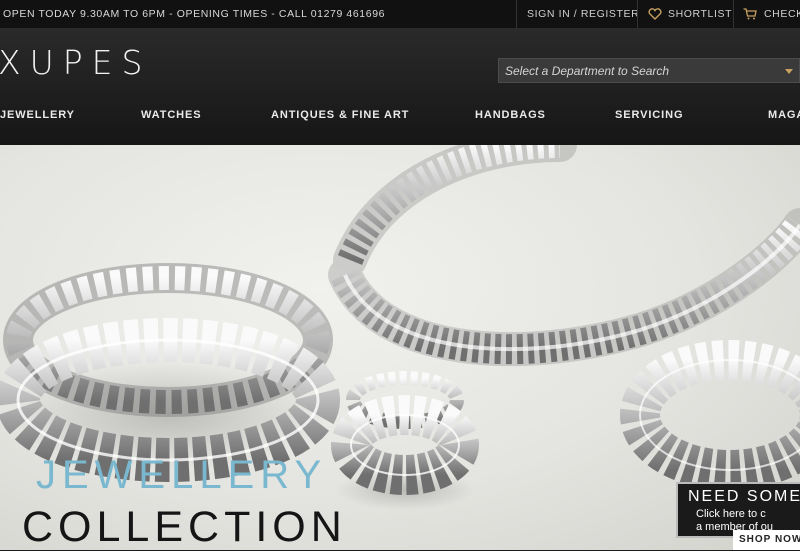  I want to click on shortlist-link: SHORTLIST, so click(684, 14).